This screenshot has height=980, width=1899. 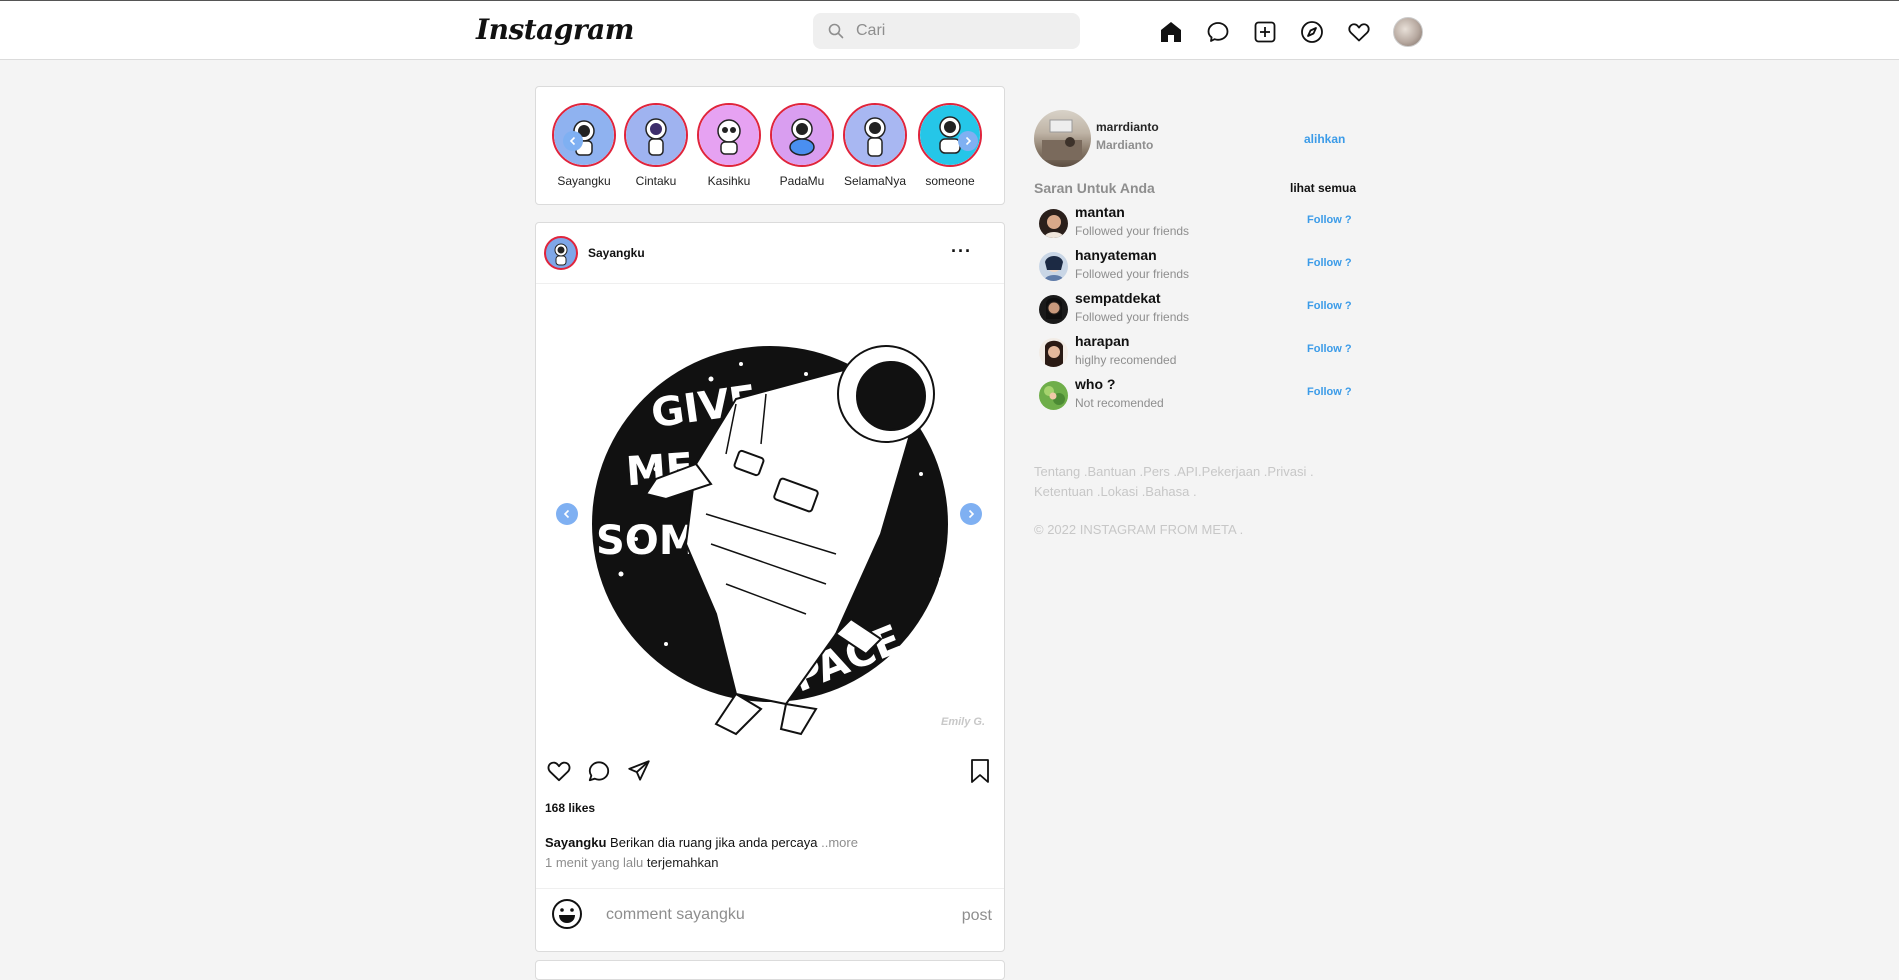 I want to click on image-signature: Emily G., so click(x=963, y=722).